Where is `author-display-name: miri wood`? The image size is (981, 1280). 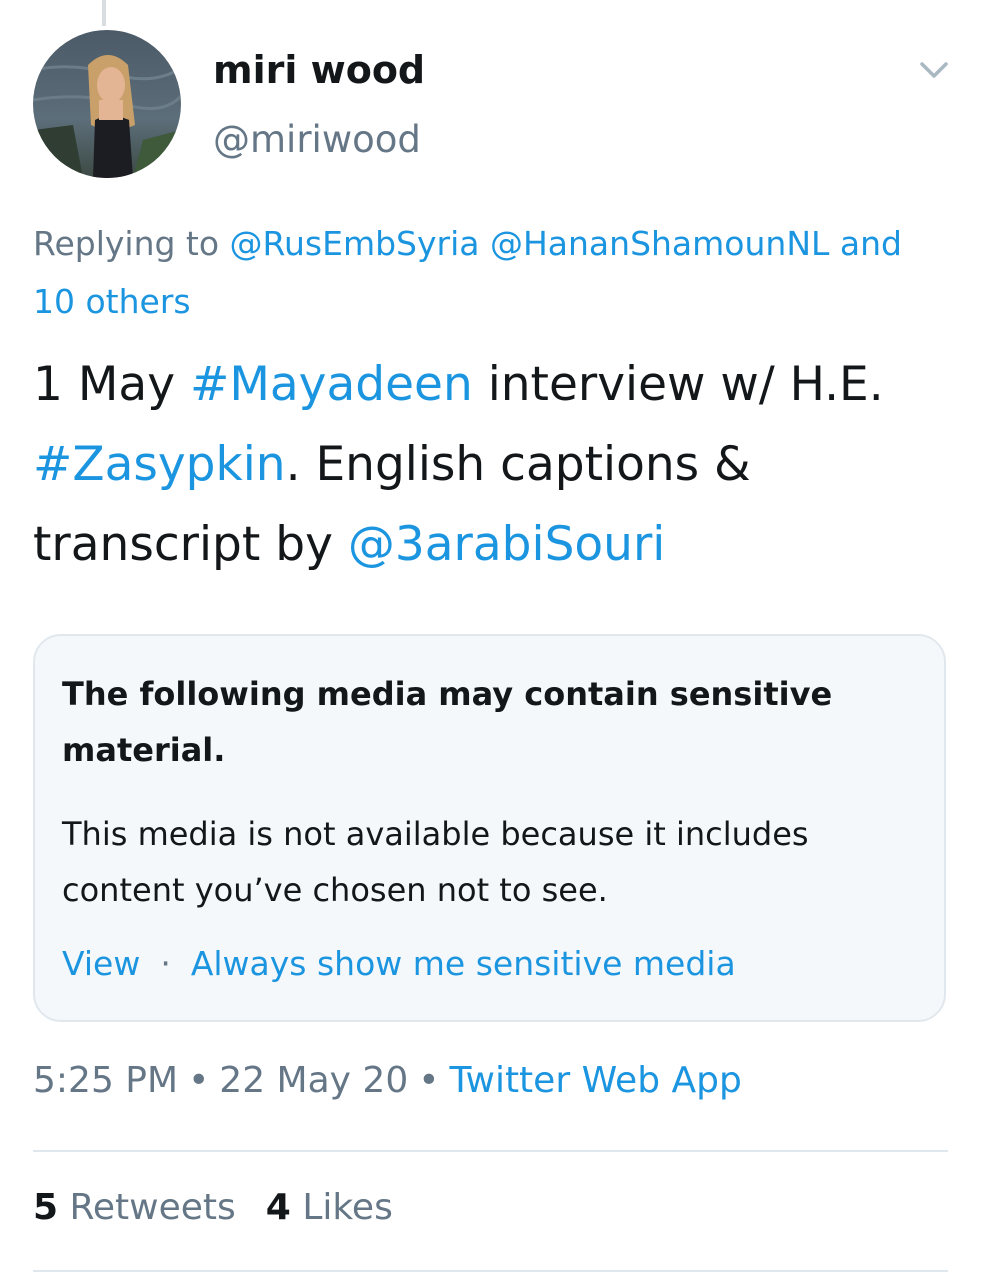
author-display-name: miri wood is located at coordinates (319, 70).